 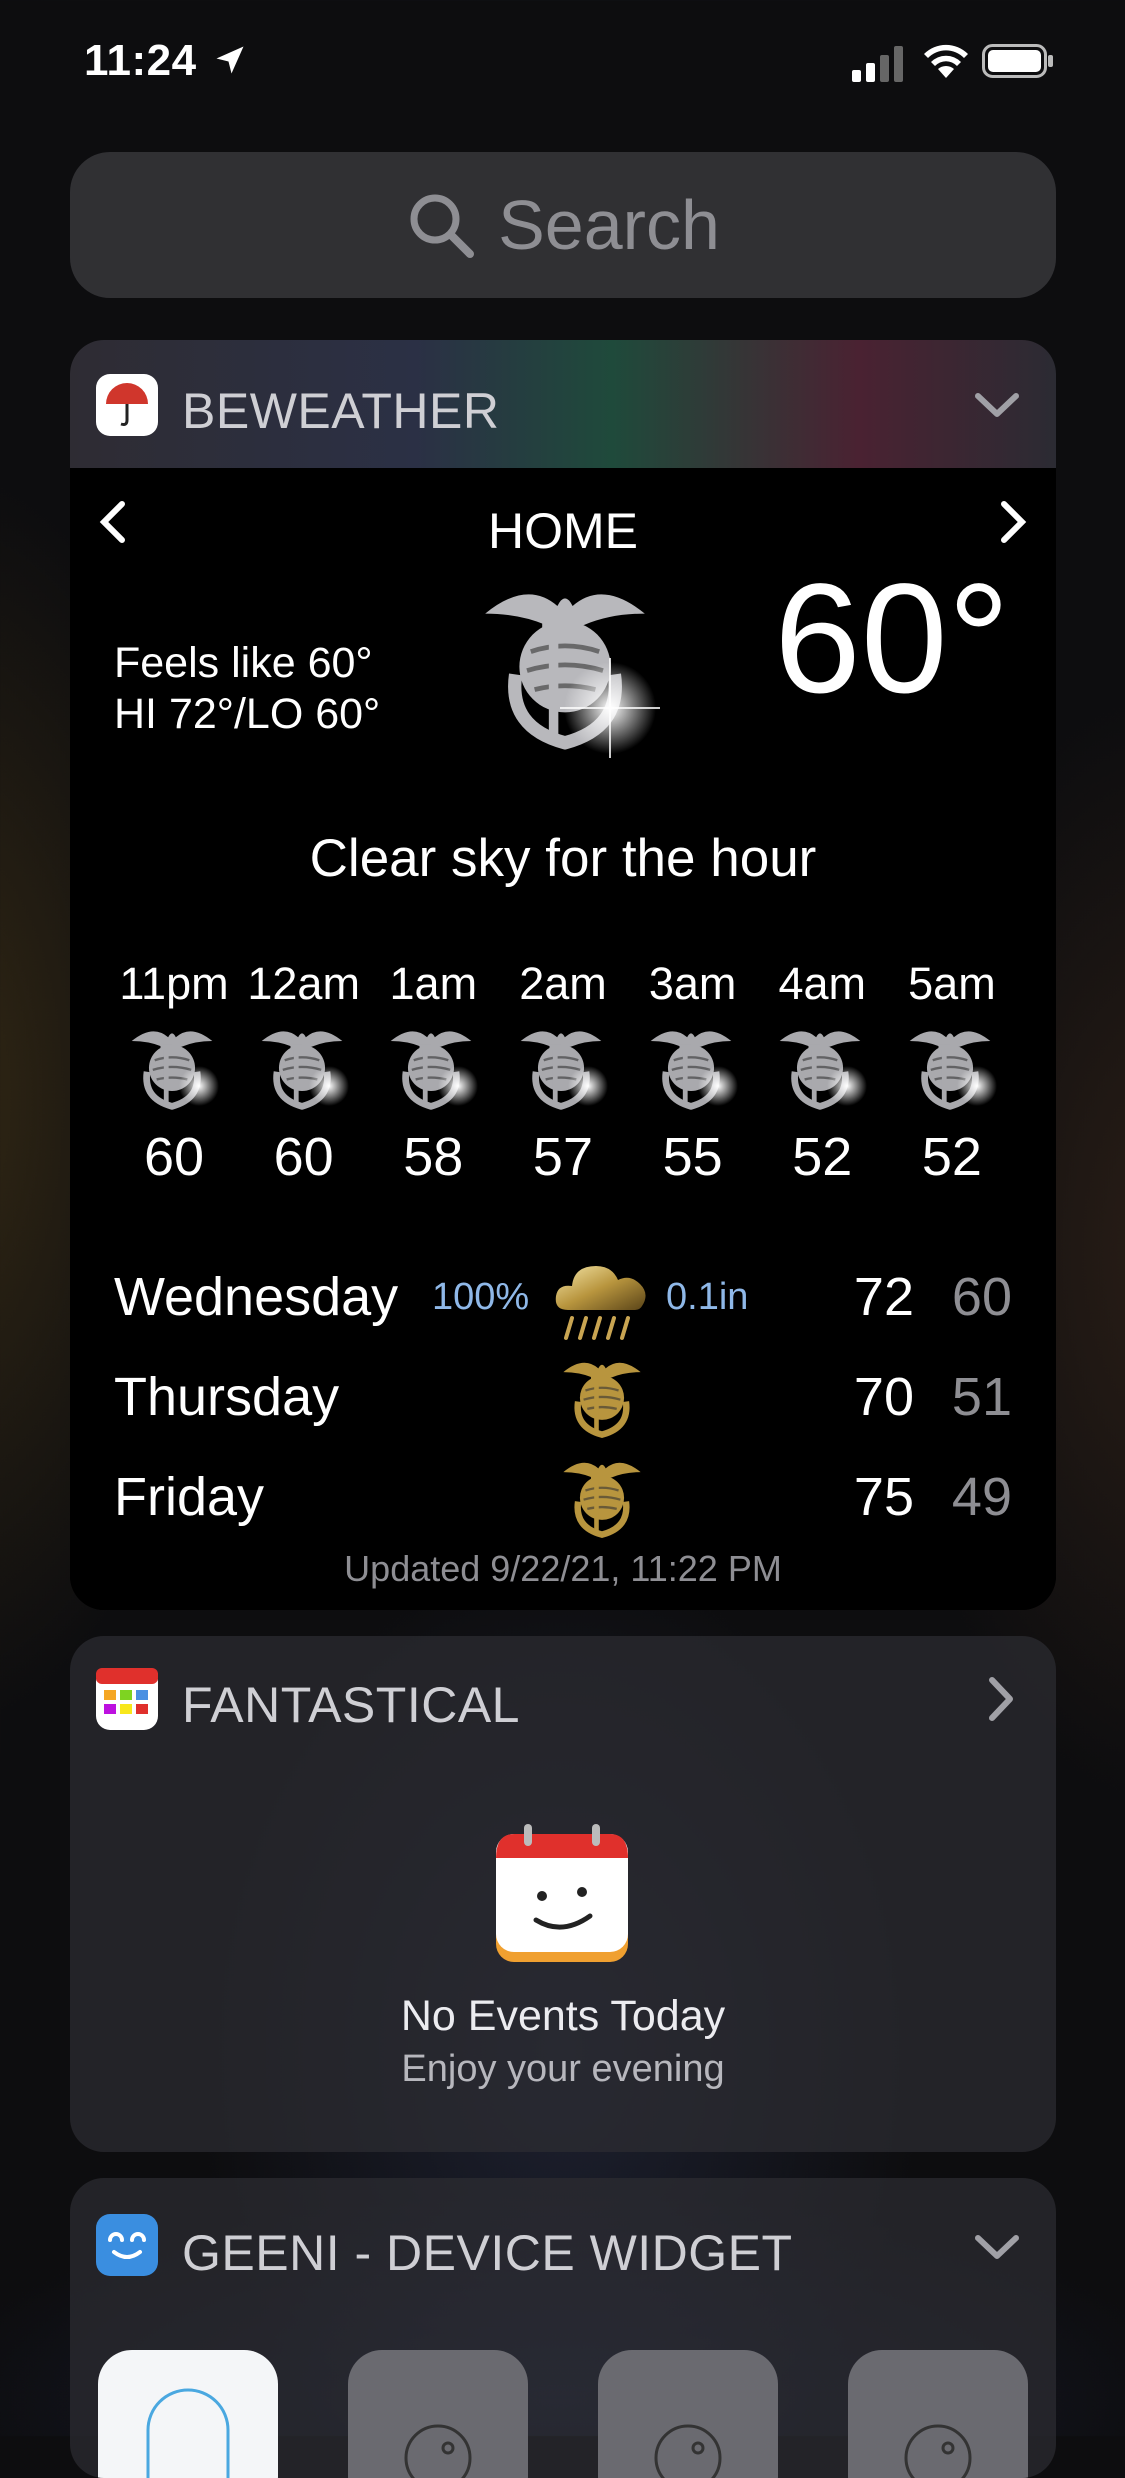 What do you see at coordinates (563, 2069) in the screenshot?
I see `no-events-subtitle: Enjoy your evening` at bounding box center [563, 2069].